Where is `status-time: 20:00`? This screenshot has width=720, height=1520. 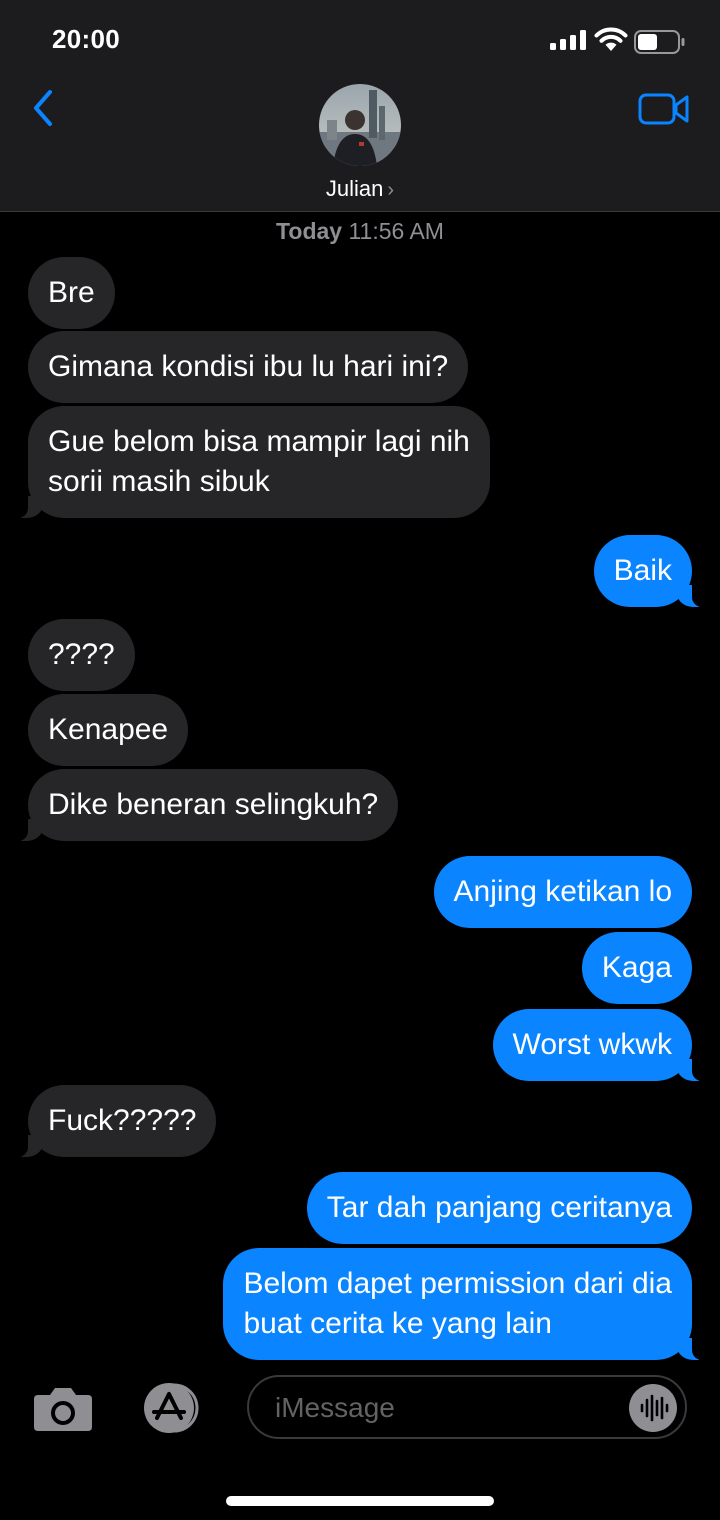 status-time: 20:00 is located at coordinates (86, 39).